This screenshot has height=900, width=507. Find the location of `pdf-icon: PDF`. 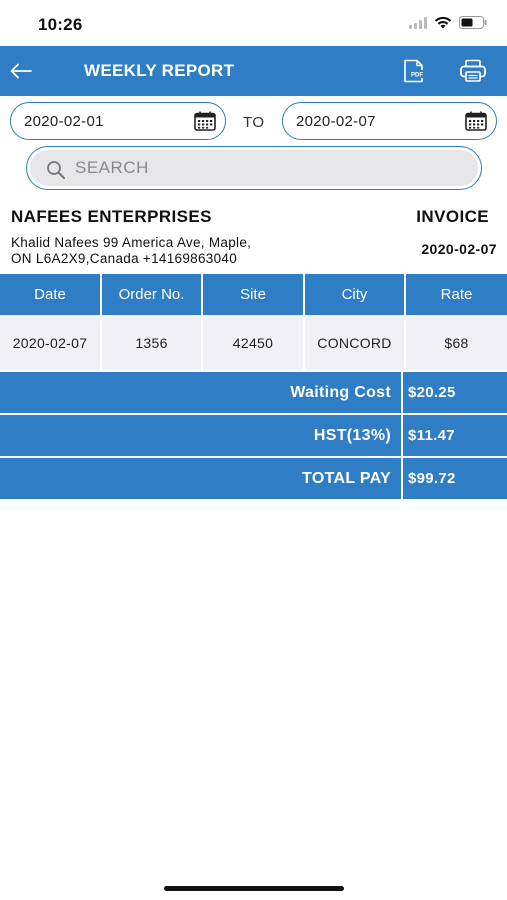

pdf-icon: PDF is located at coordinates (414, 71).